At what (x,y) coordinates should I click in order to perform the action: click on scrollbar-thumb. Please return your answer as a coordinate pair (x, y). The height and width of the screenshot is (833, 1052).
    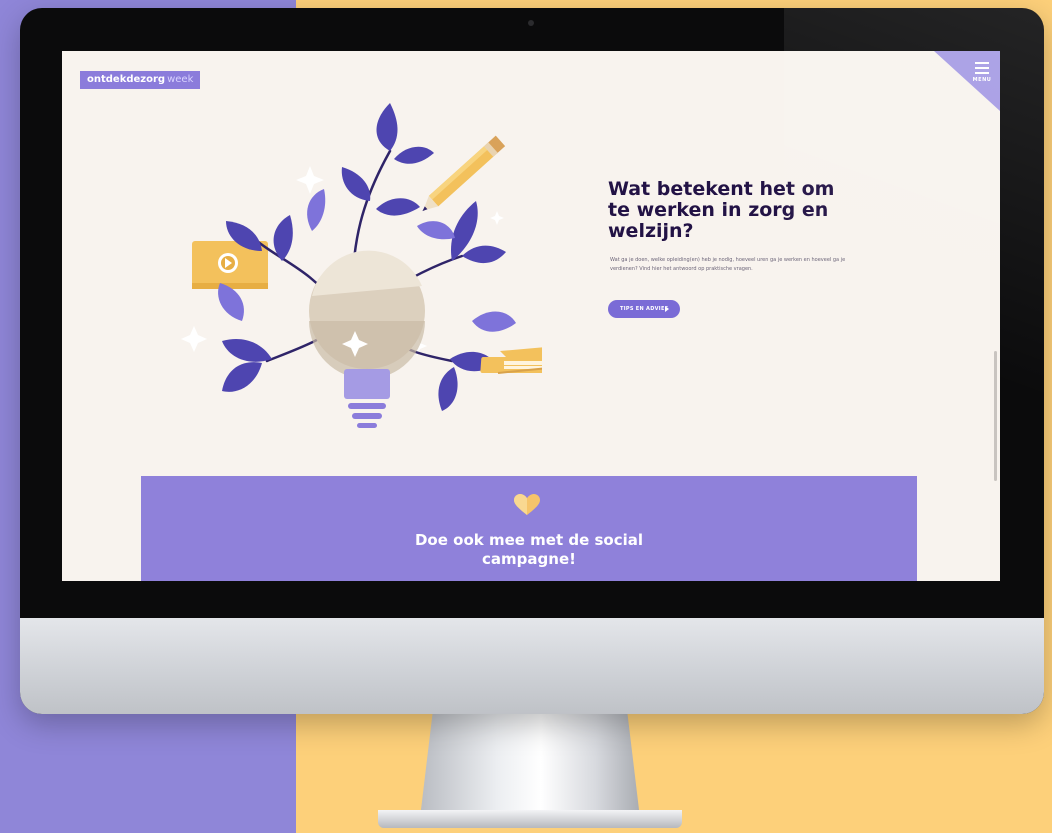
    Looking at the image, I should click on (995, 416).